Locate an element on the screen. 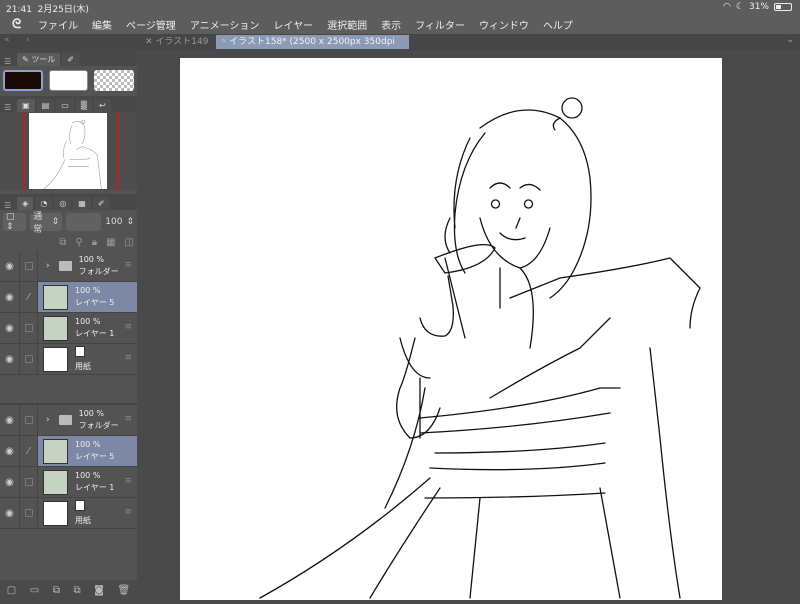  menu-item: ヘルプ is located at coordinates (558, 24).